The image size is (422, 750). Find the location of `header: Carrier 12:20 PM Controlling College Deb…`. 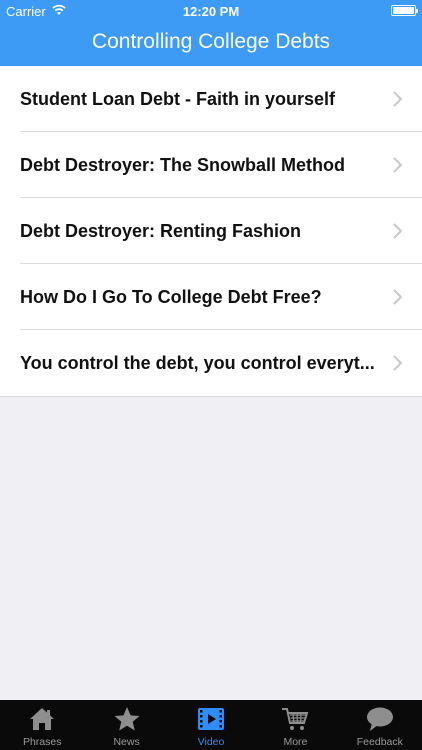

header: Carrier 12:20 PM Controlling College Deb… is located at coordinates (211, 33).